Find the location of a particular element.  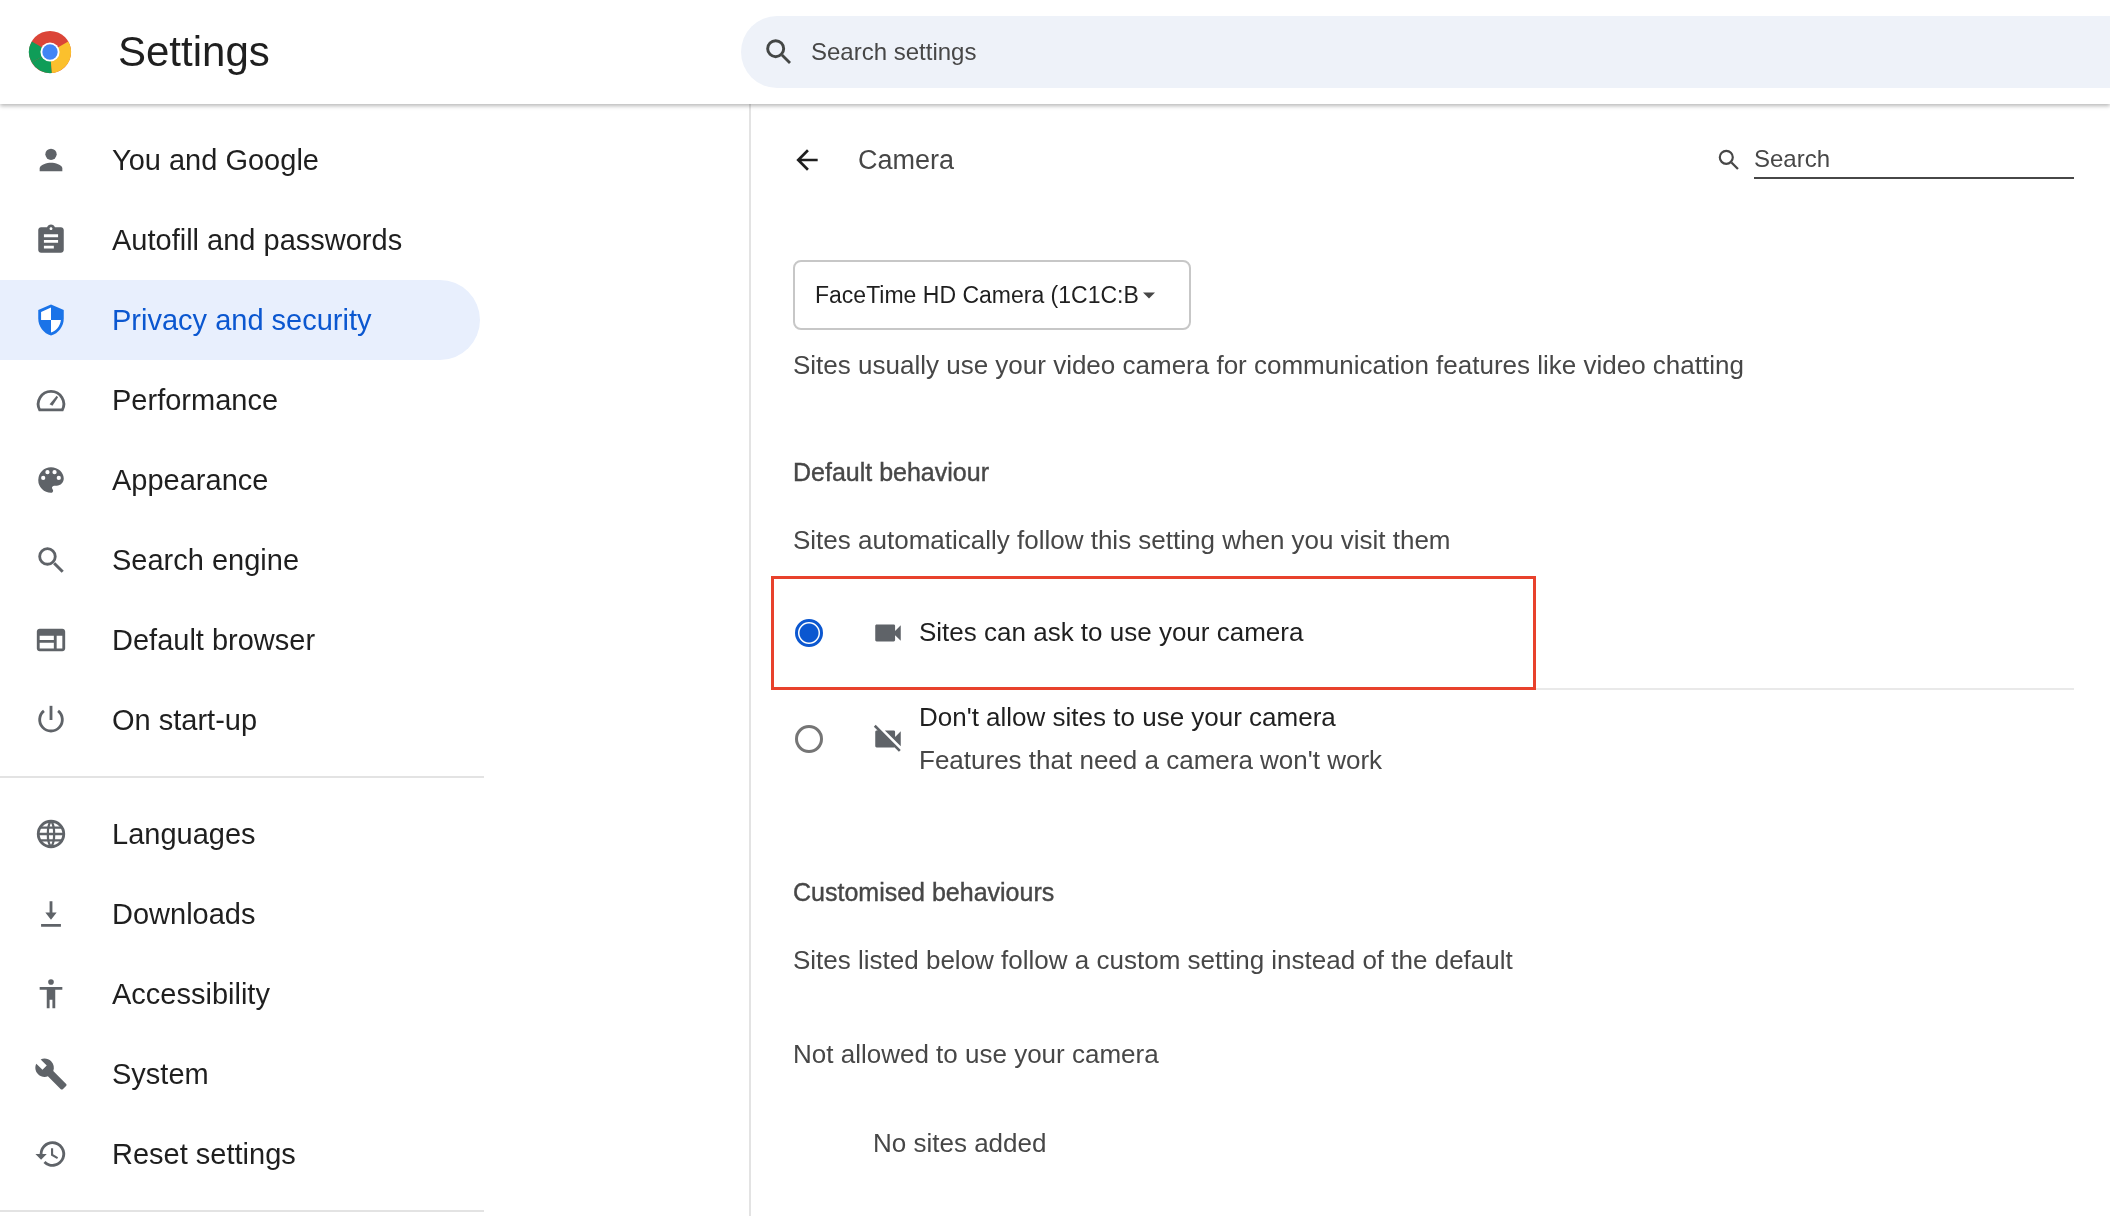

option-description: Features that need a camera won't work is located at coordinates (1151, 760).